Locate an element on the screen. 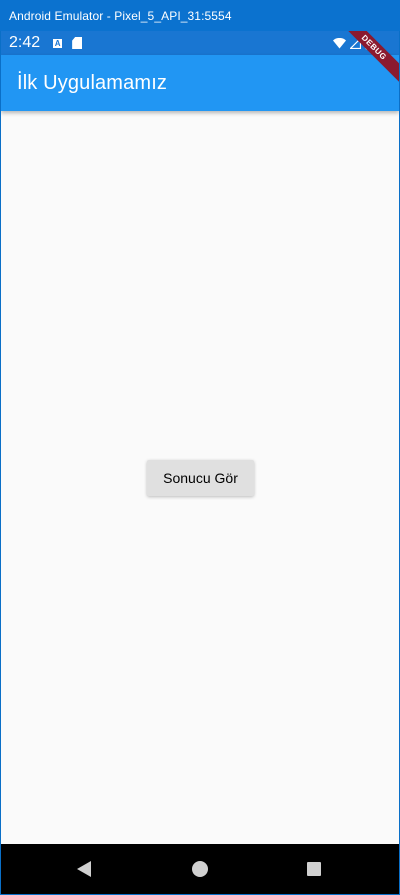  see-result-button: Sonucu Gör is located at coordinates (200, 478).